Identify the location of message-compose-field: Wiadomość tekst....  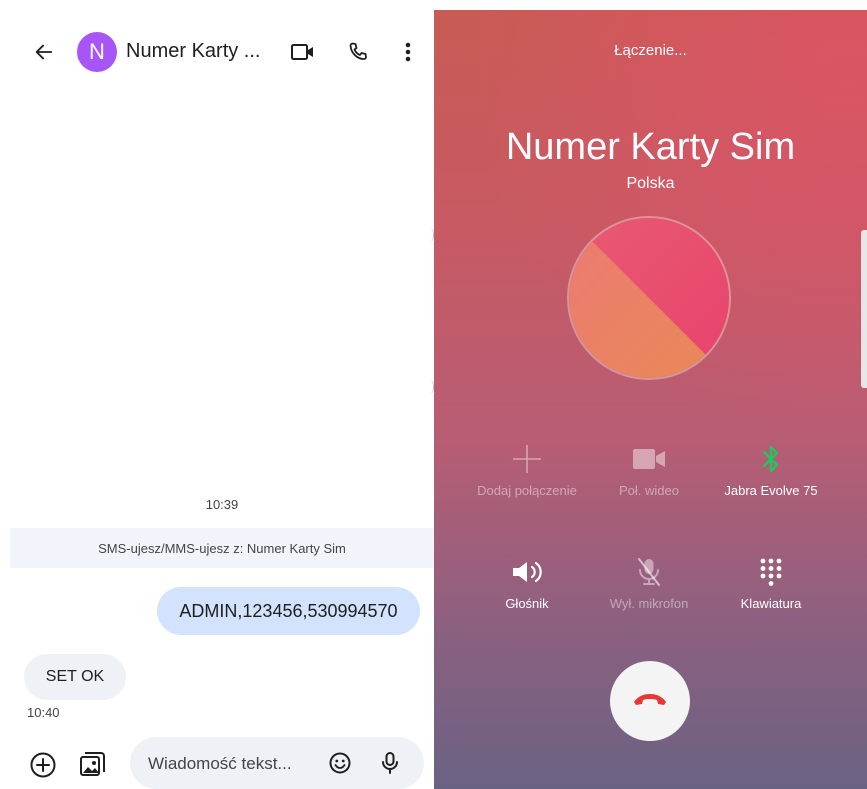
(277, 763).